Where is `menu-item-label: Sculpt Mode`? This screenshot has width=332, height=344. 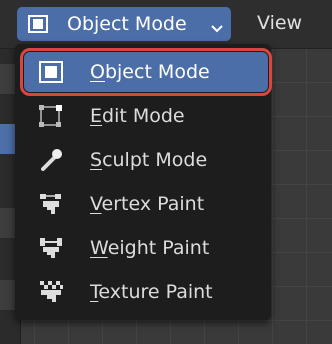
menu-item-label: Sculpt Mode is located at coordinates (149, 160).